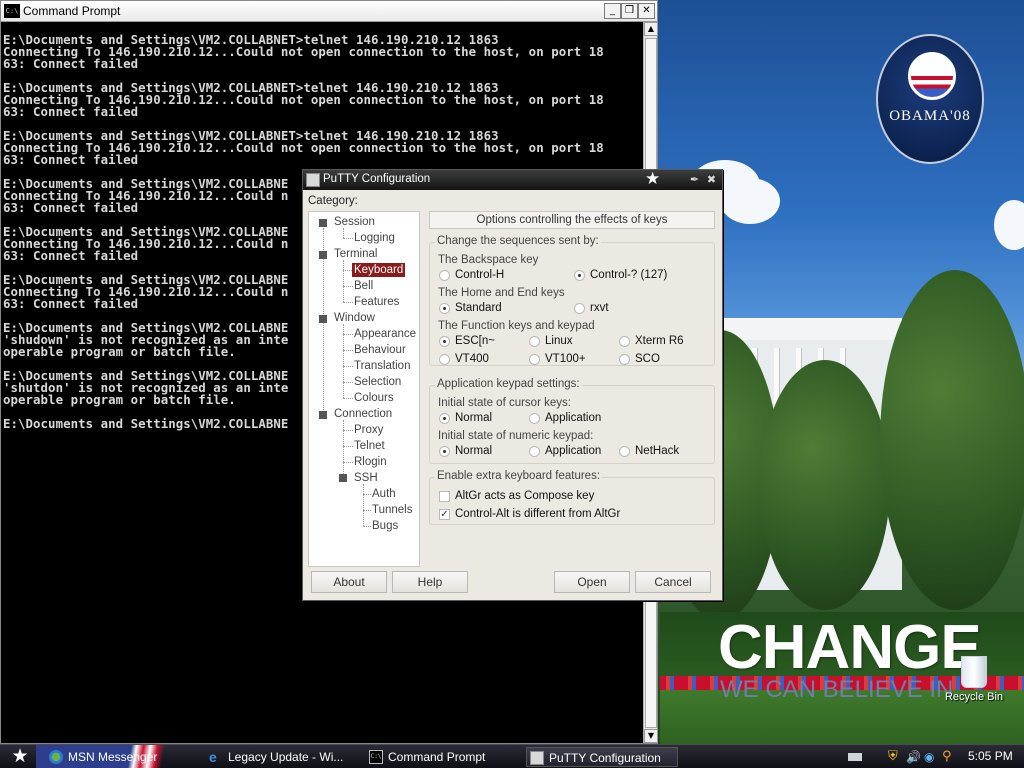 Image resolution: width=1024 pixels, height=768 pixels. What do you see at coordinates (895, 757) in the screenshot?
I see `shield-icon: ⛨` at bounding box center [895, 757].